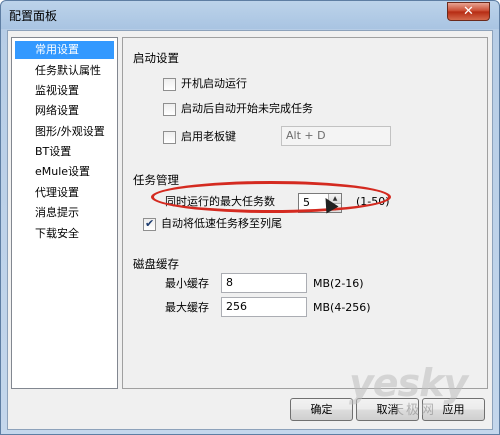 The width and height of the screenshot is (500, 435). What do you see at coordinates (52, 172) in the screenshot?
I see `nav-item-emule: eMule设置` at bounding box center [52, 172].